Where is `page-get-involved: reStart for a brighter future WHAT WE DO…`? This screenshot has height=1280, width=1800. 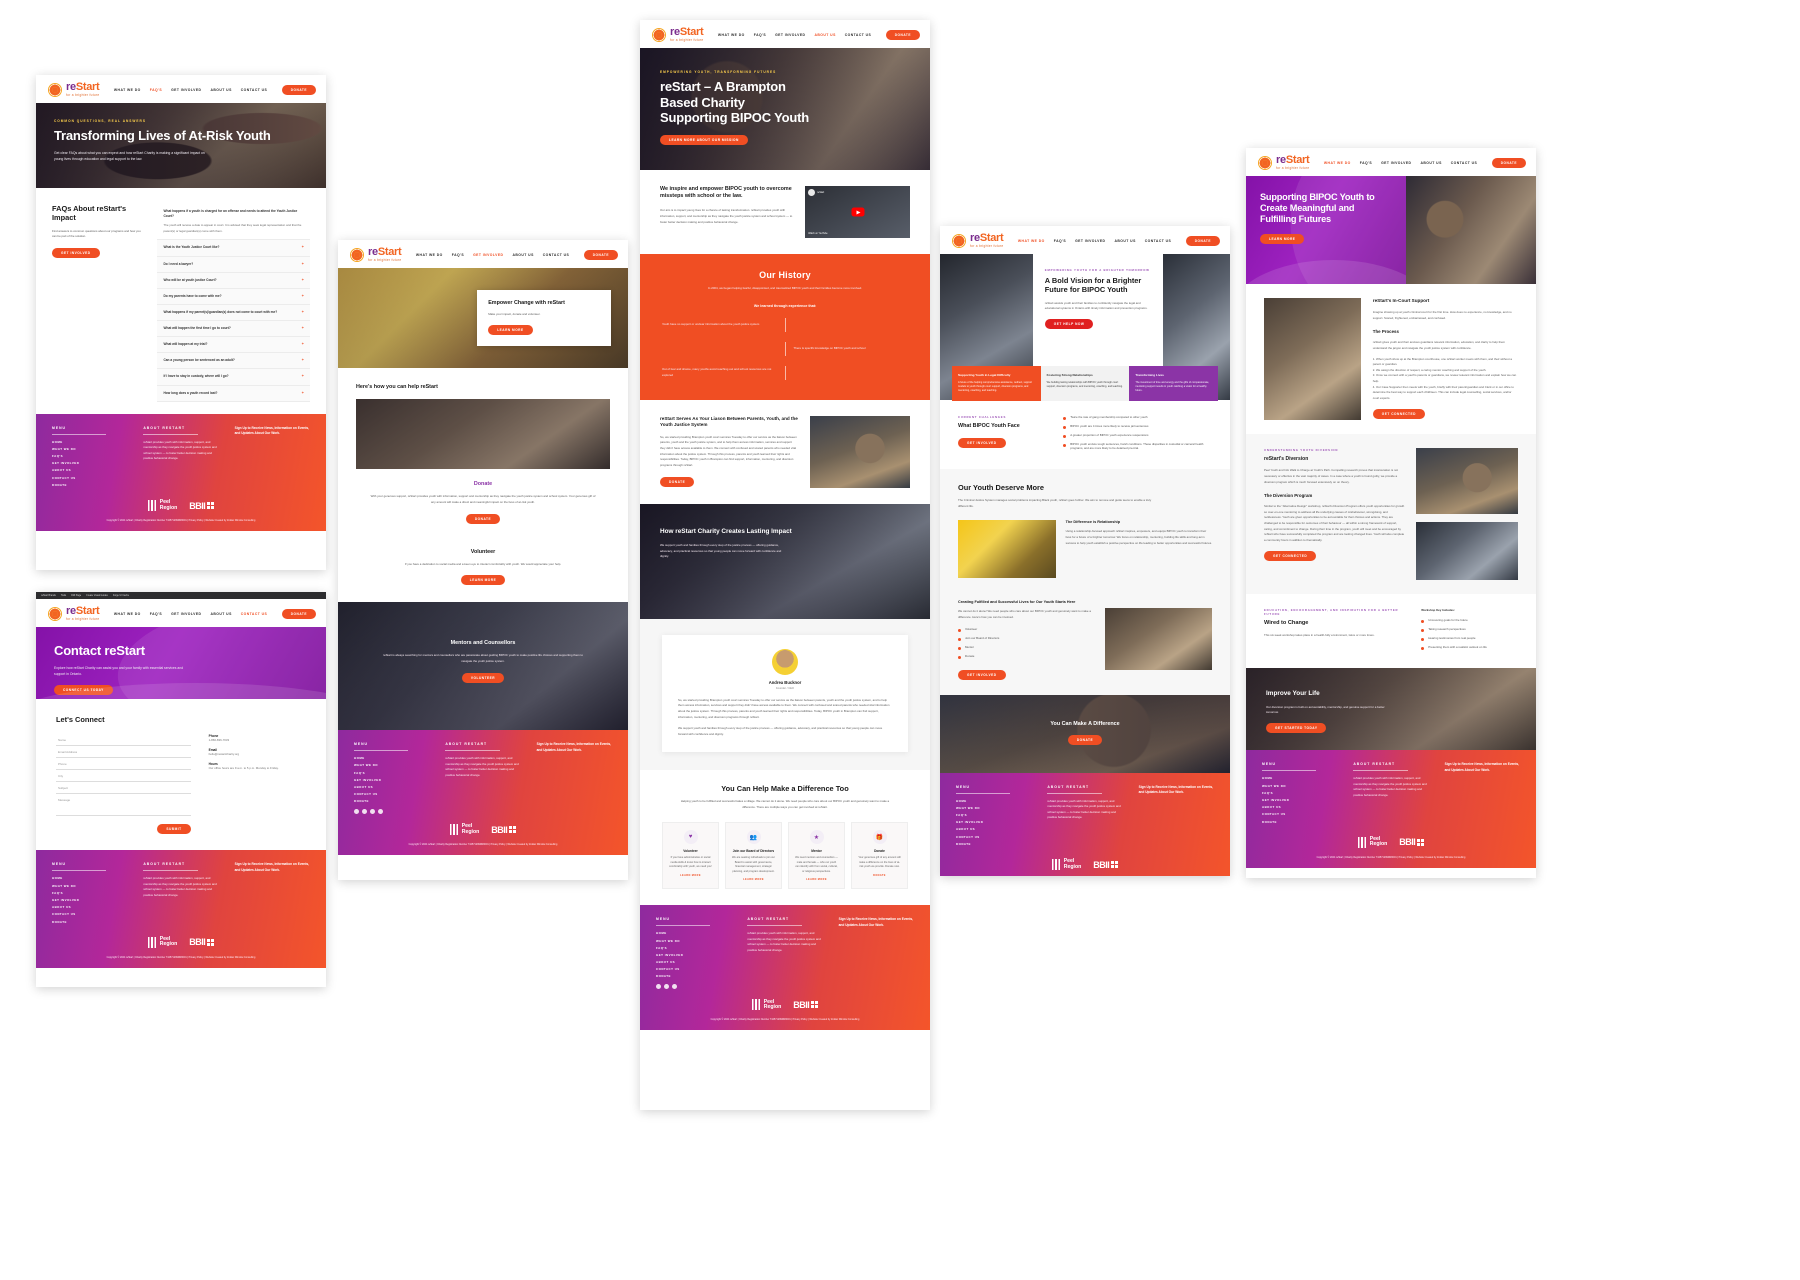
page-get-involved: reStart for a brighter future WHAT WE DO… is located at coordinates (483, 560).